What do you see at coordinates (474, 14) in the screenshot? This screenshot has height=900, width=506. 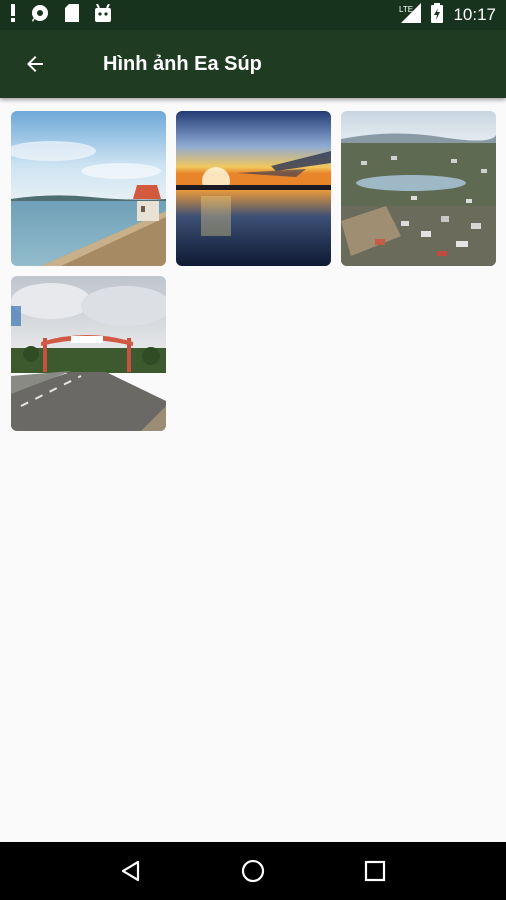 I see `clock: 10:17` at bounding box center [474, 14].